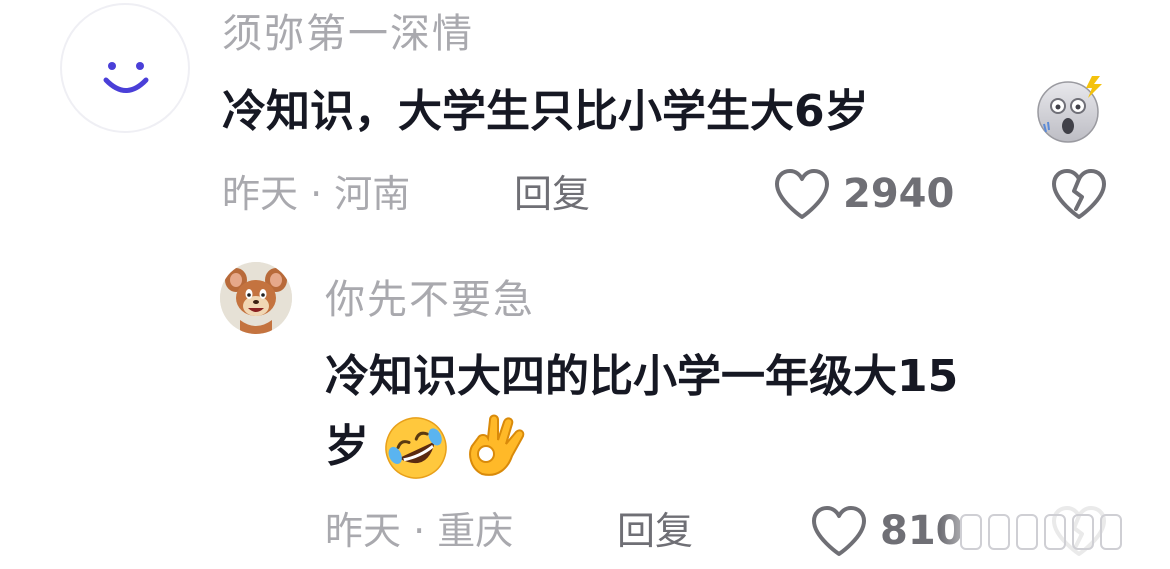 The width and height of the screenshot is (1170, 569). Describe the element at coordinates (1069, 109) in the screenshot. I see `shocked-face-emoji-icon` at that location.